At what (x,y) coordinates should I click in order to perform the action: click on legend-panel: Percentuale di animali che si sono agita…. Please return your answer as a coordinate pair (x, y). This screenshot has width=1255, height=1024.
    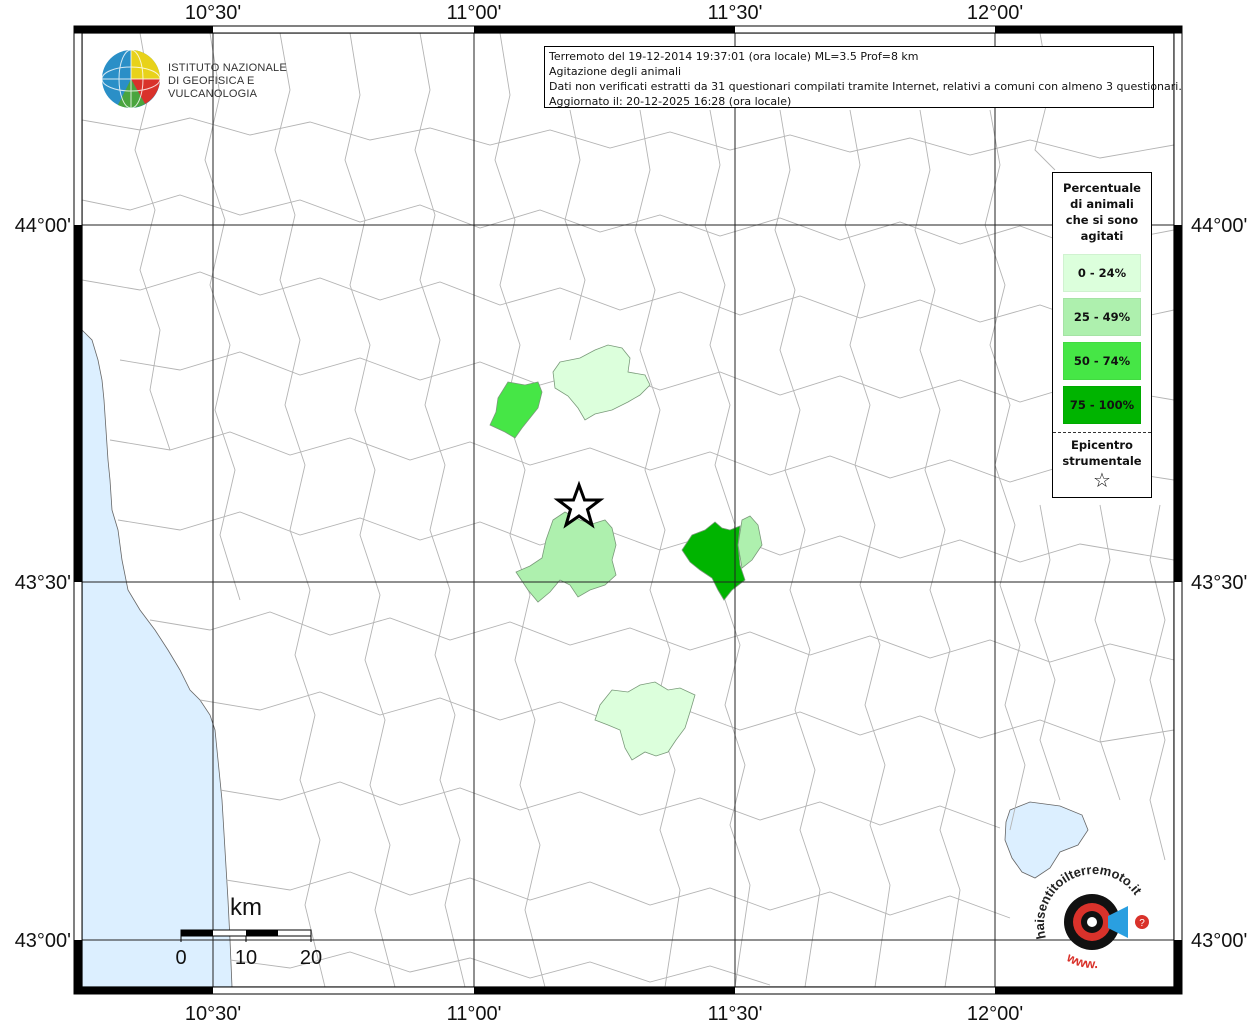
    Looking at the image, I should click on (1102, 335).